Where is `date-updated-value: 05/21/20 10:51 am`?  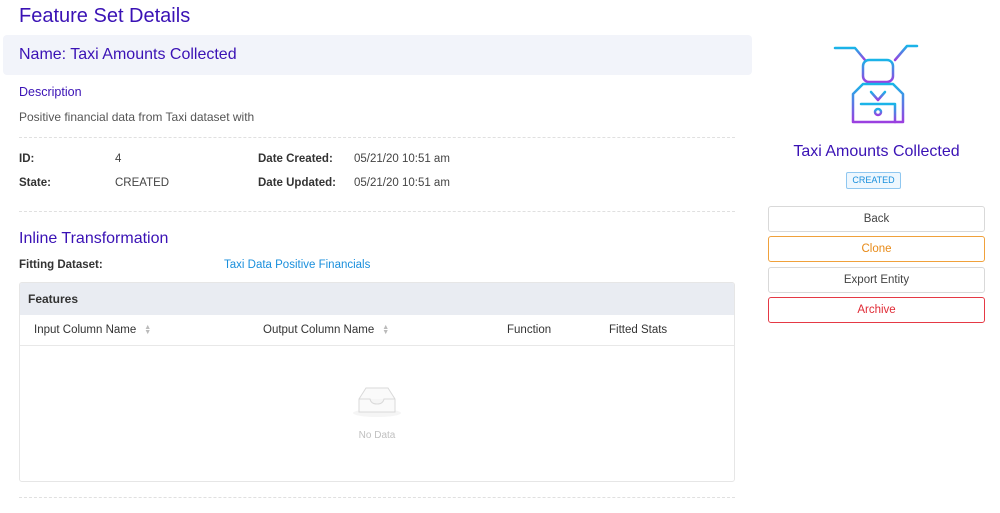 date-updated-value: 05/21/20 10:51 am is located at coordinates (402, 183).